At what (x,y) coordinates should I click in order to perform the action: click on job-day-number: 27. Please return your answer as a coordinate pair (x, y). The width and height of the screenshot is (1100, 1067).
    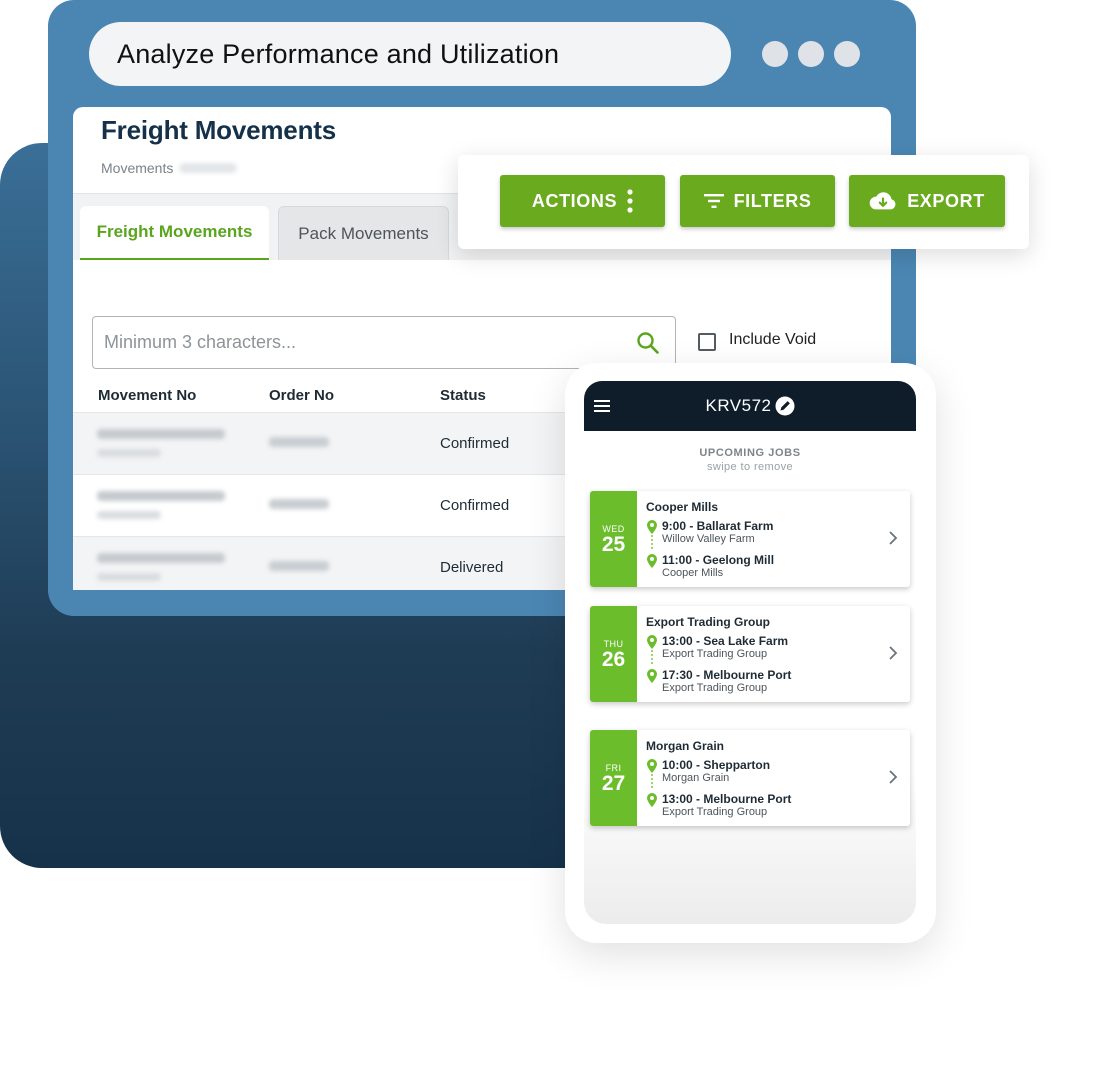
    Looking at the image, I should click on (613, 783).